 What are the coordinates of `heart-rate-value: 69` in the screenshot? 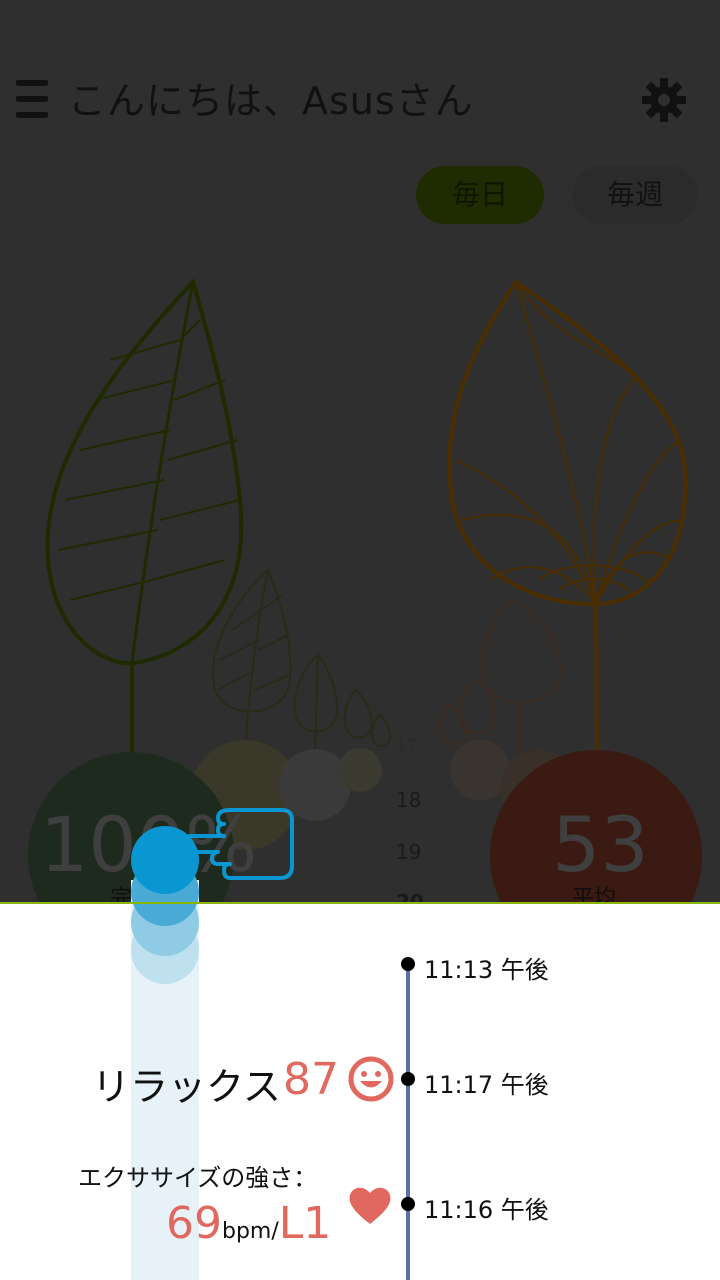 It's located at (194, 1223).